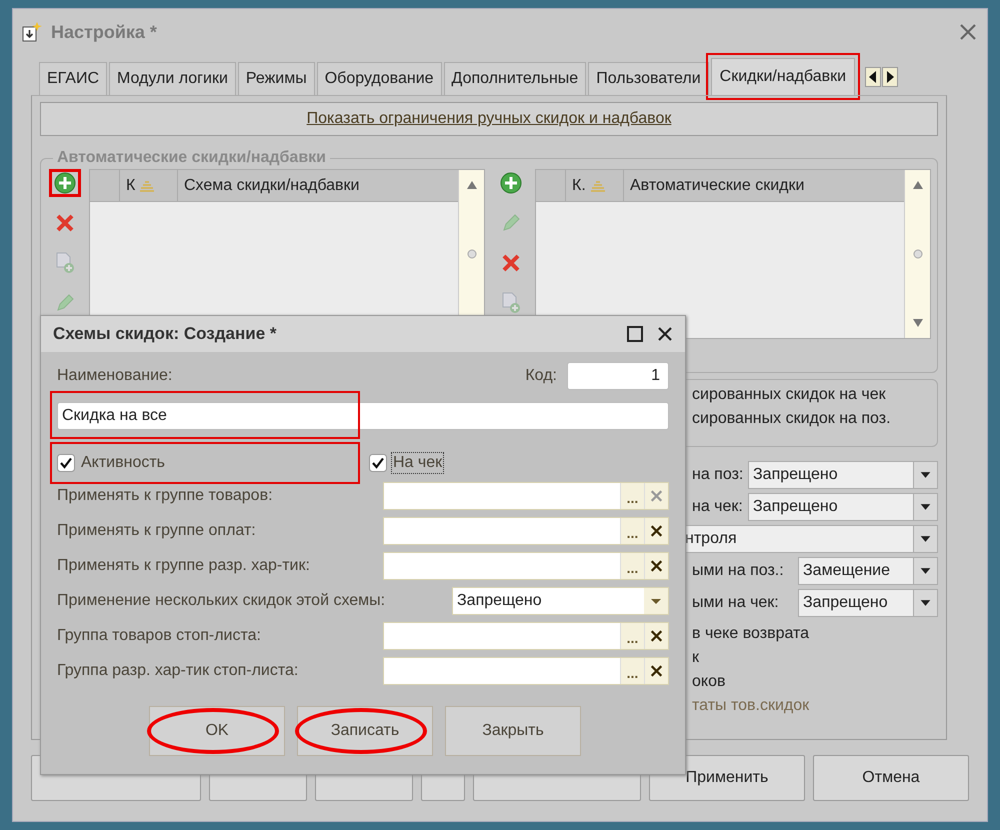 The image size is (1000, 830). I want to click on option-label: сированных скидок на чек, so click(789, 395).